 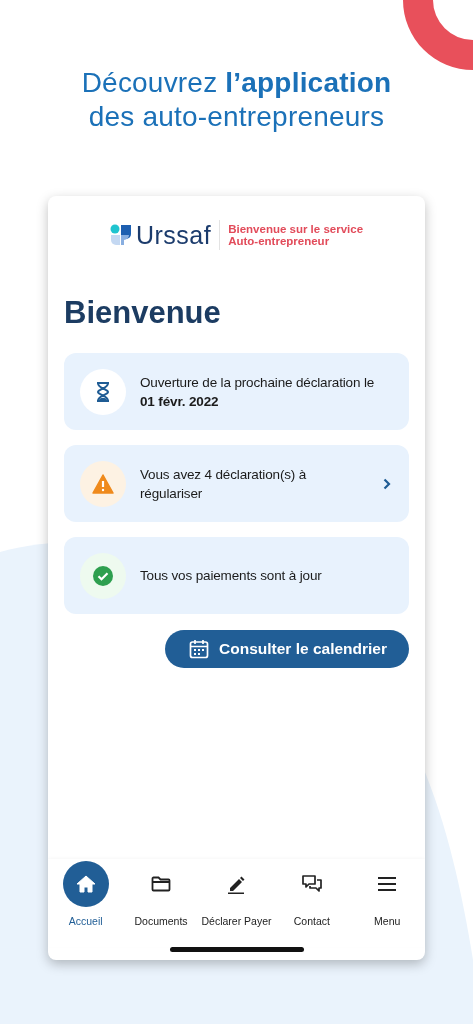 What do you see at coordinates (258, 392) in the screenshot?
I see `status-text: Ouverture de la prochaine déclaration le 01 févr. 2022` at bounding box center [258, 392].